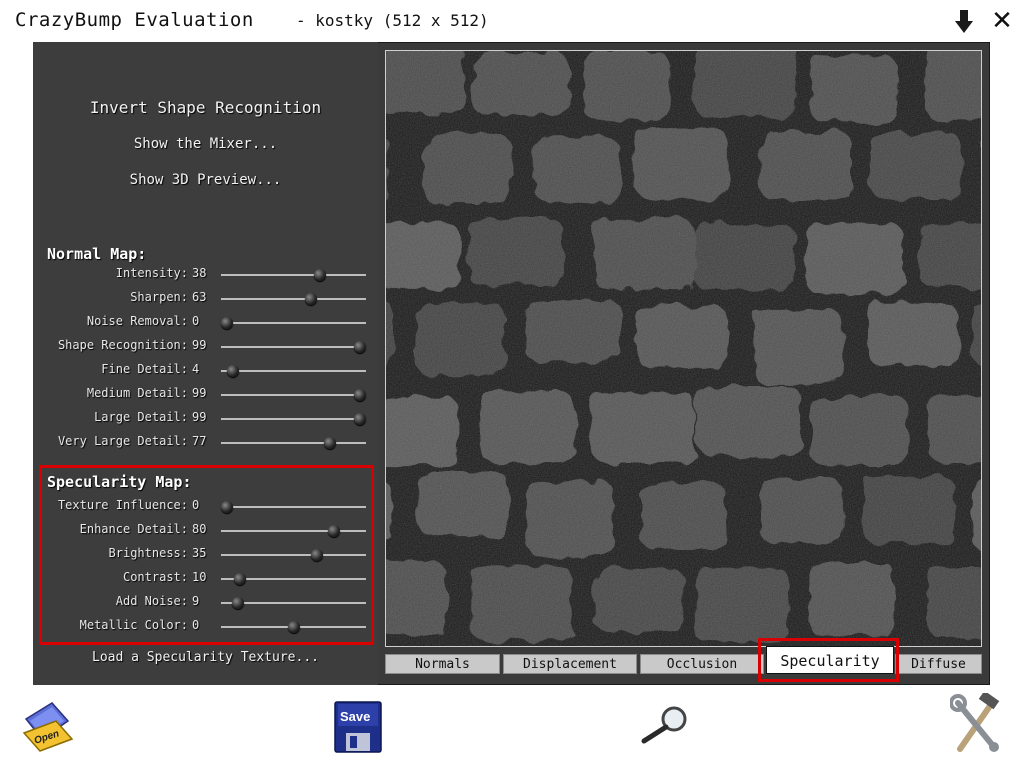 Image resolution: width=1024 pixels, height=768 pixels. What do you see at coordinates (119, 482) in the screenshot?
I see `specularity-map-title: Specularity Map:` at bounding box center [119, 482].